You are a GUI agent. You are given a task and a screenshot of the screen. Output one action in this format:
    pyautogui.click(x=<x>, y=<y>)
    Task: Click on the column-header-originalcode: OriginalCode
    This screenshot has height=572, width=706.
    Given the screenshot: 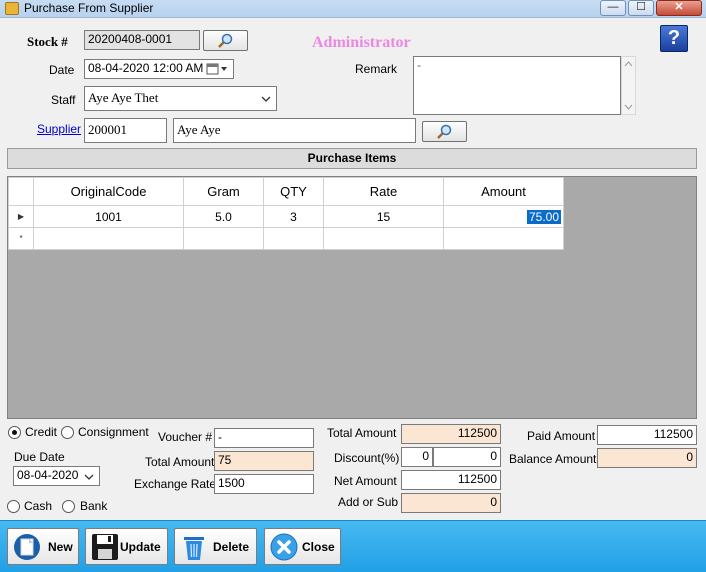 What is the action you would take?
    pyautogui.click(x=108, y=191)
    